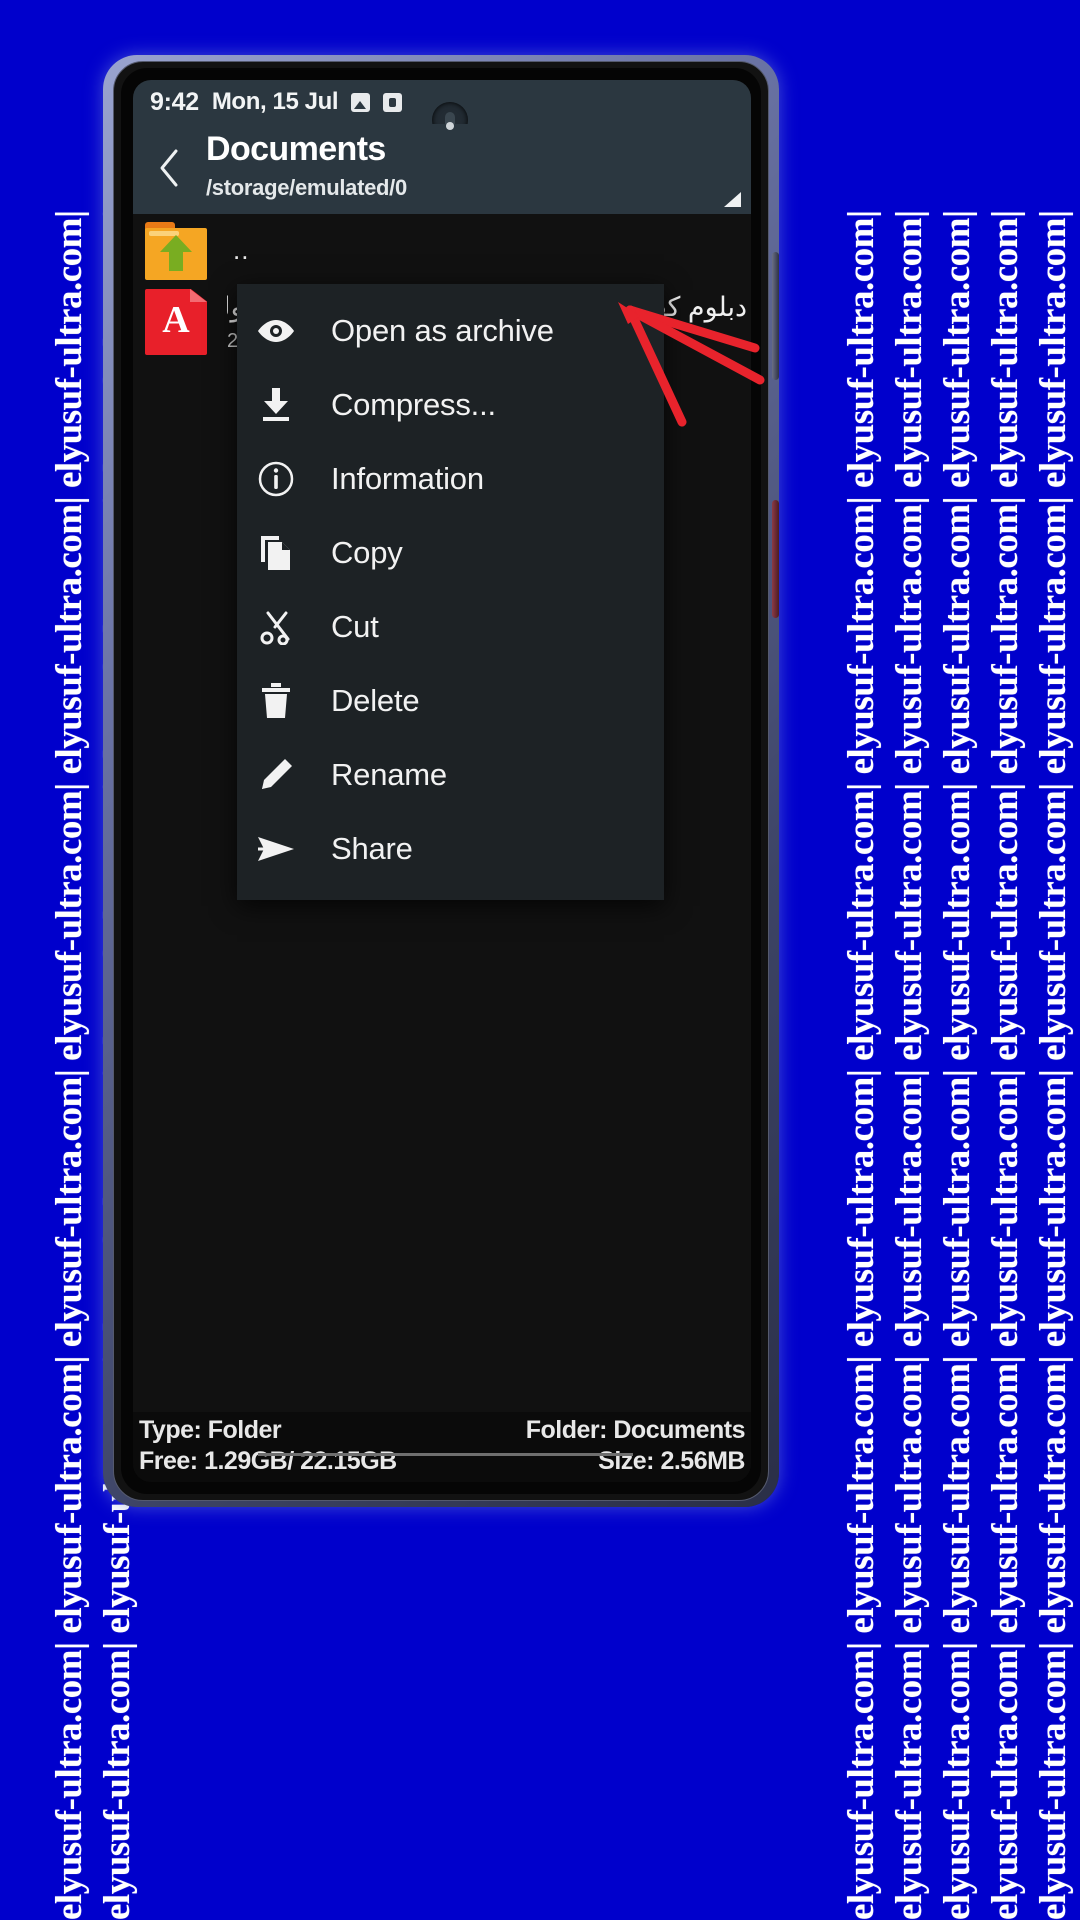 The height and width of the screenshot is (1920, 1080). Describe the element at coordinates (407, 478) in the screenshot. I see `menu-item-label: Information` at that location.